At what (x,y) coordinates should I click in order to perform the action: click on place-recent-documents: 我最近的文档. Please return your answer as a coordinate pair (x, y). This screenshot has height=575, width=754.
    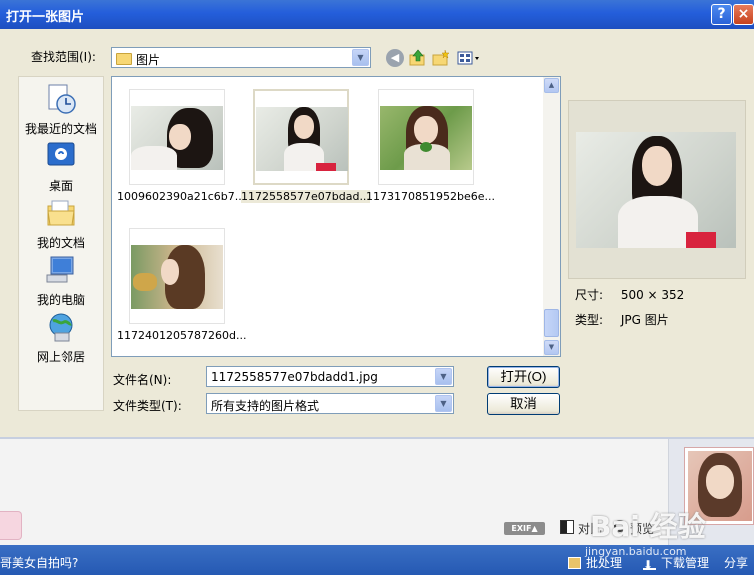
    Looking at the image, I should click on (61, 110).